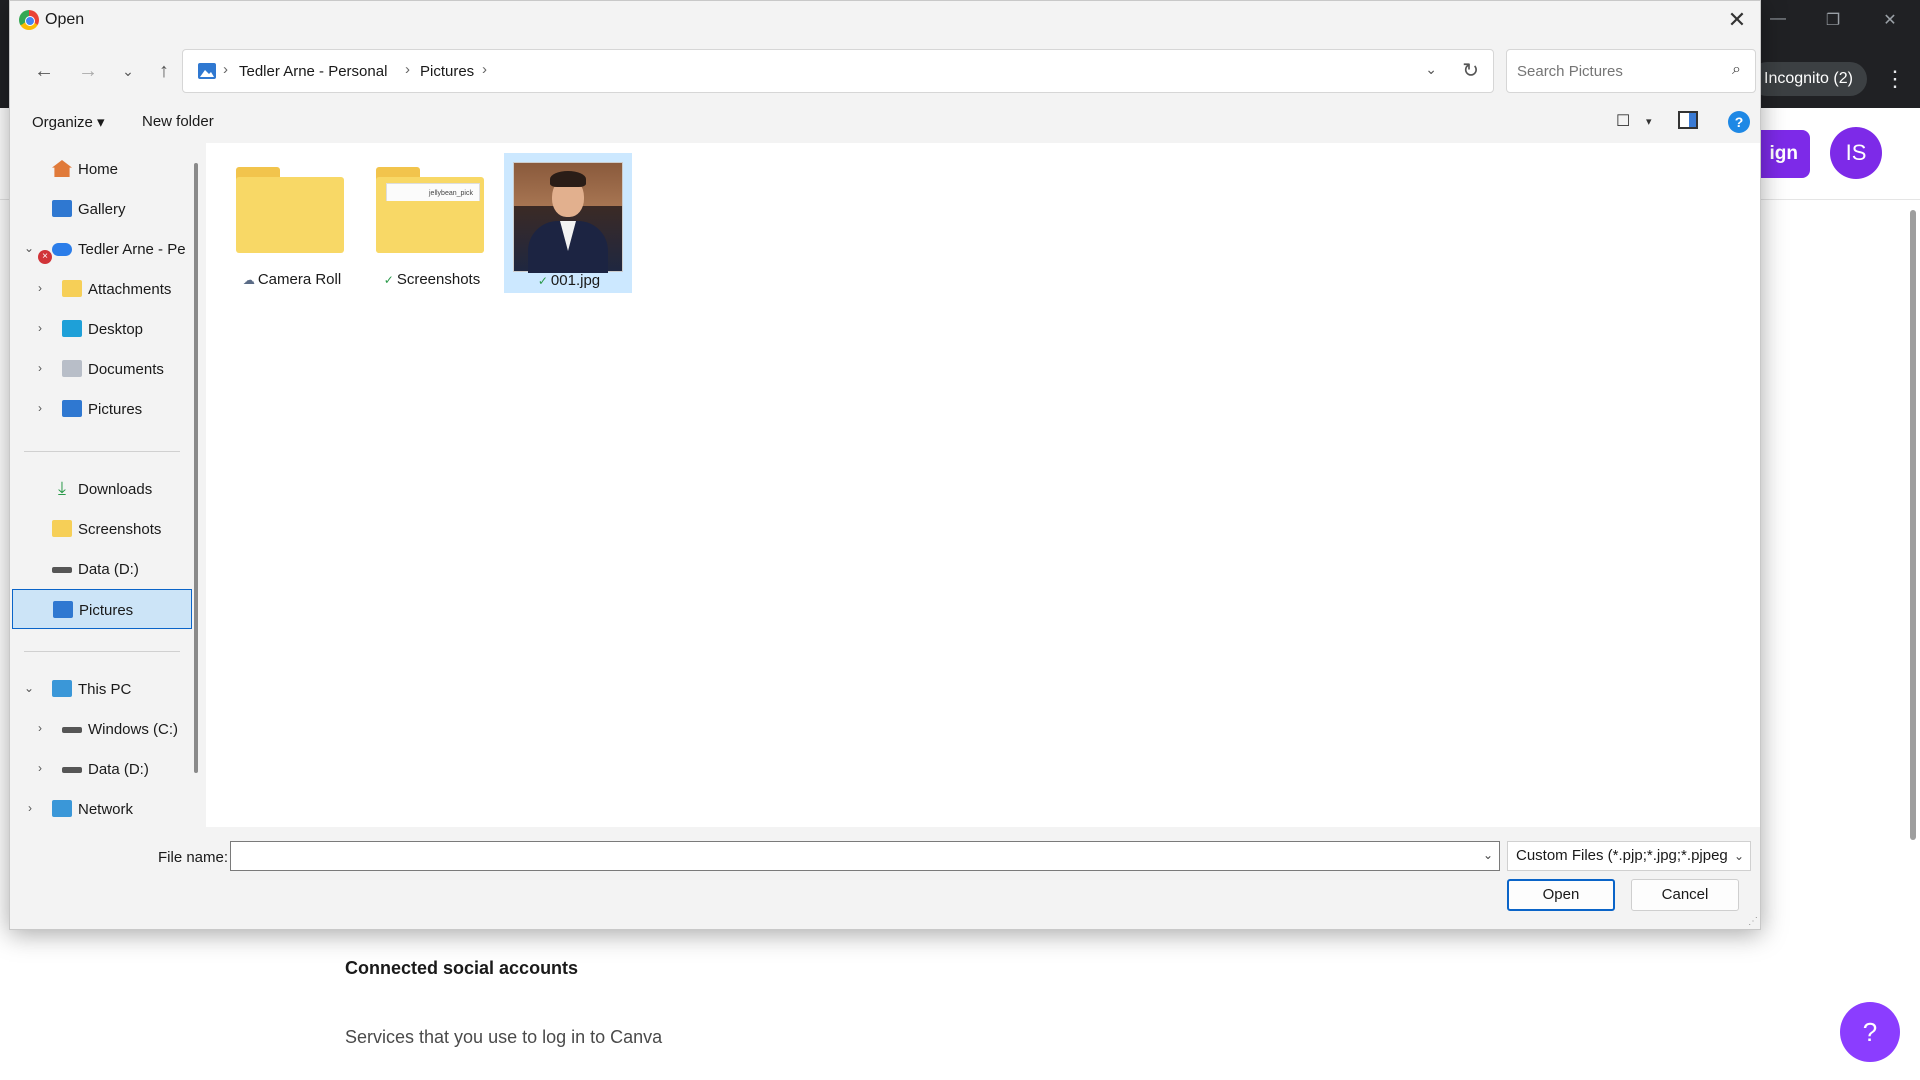 The image size is (1920, 1080). What do you see at coordinates (1895, 79) in the screenshot?
I see `browser-menu-icon: ⋮` at bounding box center [1895, 79].